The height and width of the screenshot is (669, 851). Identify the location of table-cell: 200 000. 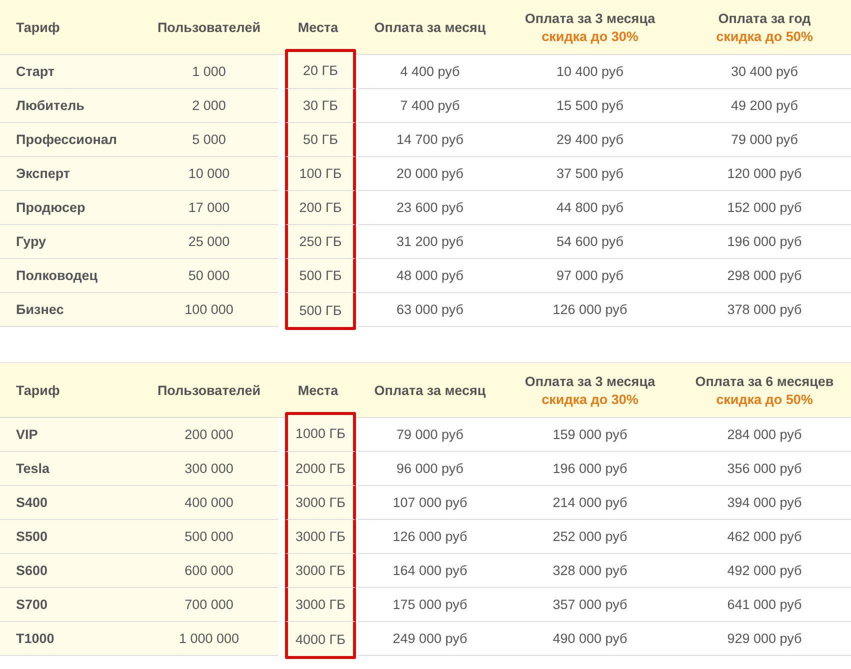
(209, 435).